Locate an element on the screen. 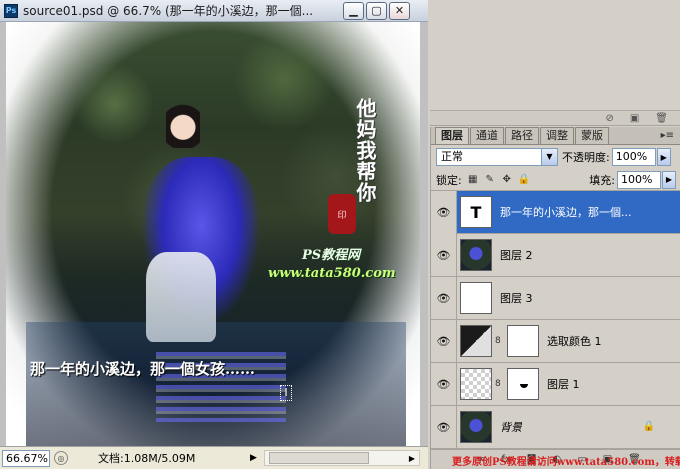 The image size is (680, 469). background-layer-thumbnail is located at coordinates (476, 427).